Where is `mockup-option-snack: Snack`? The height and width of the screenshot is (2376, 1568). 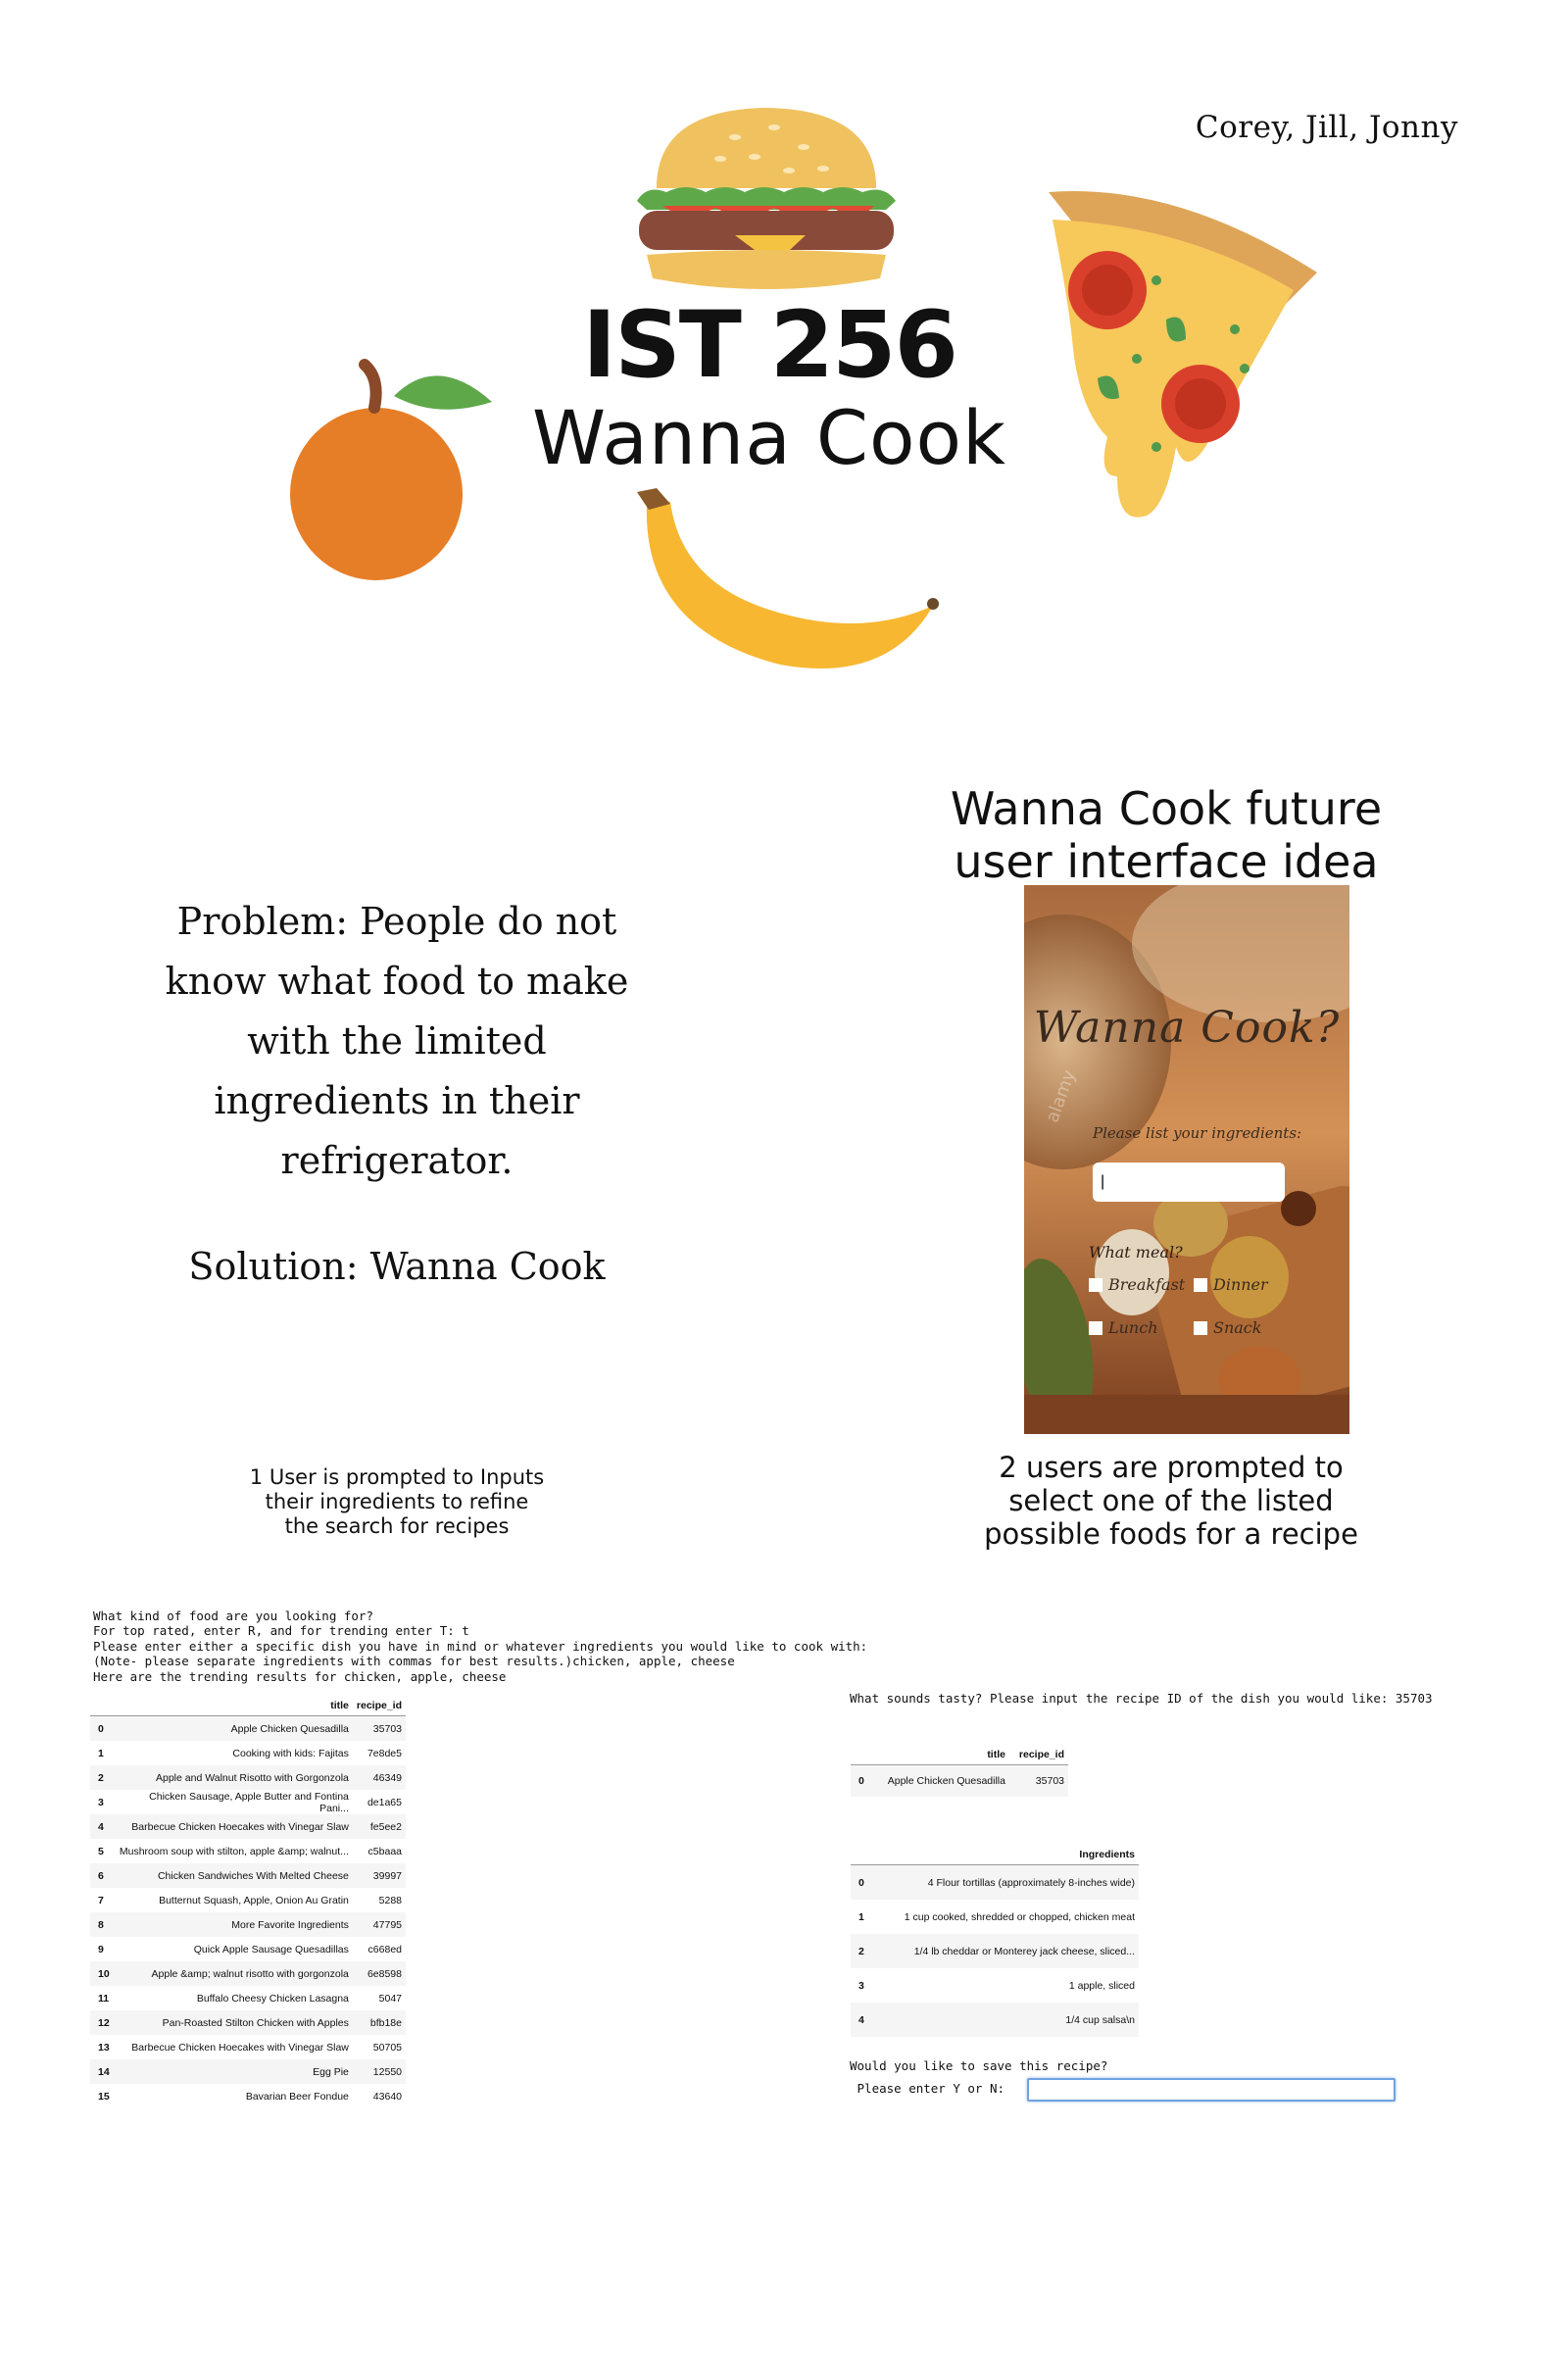
mockup-option-snack: Snack is located at coordinates (1227, 1327).